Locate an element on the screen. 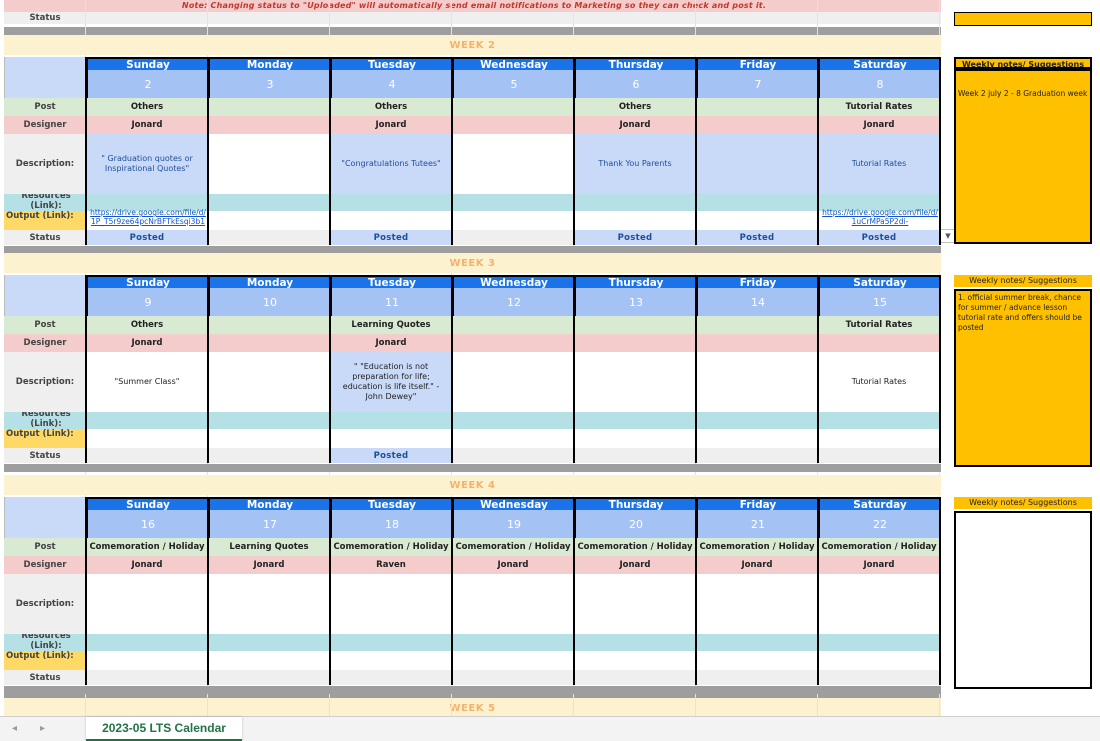  date-cell: 7 is located at coordinates (757, 84).